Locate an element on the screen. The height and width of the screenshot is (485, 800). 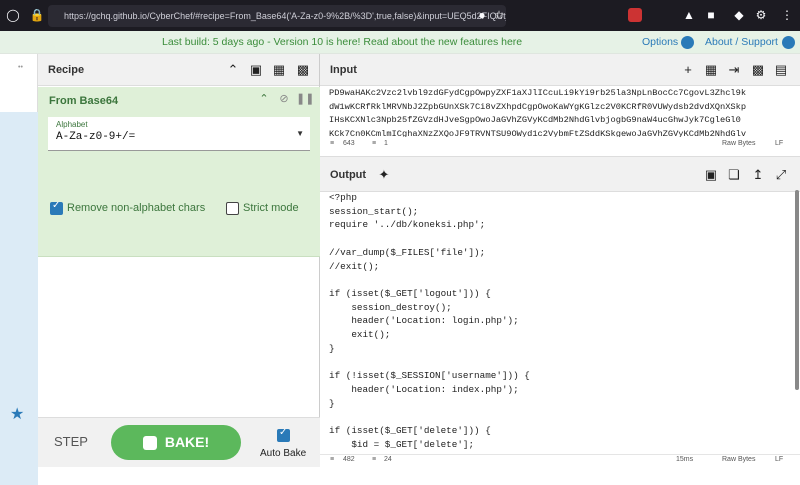
step-button: STEP is located at coordinates (71, 441).